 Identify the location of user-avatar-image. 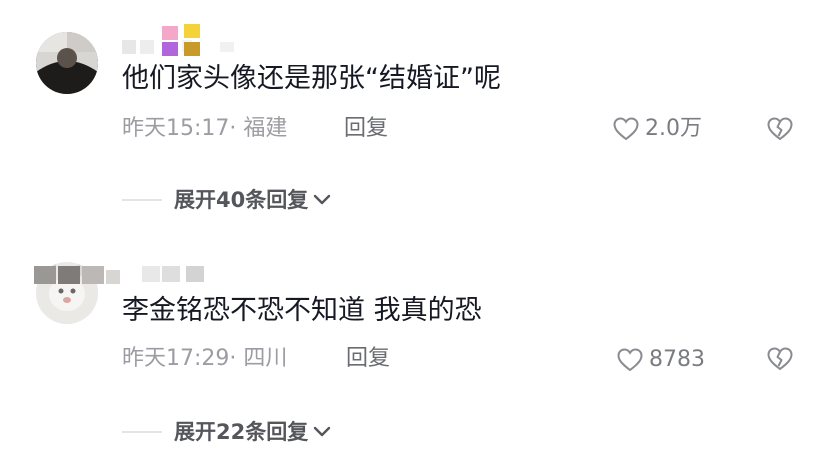
(67, 63).